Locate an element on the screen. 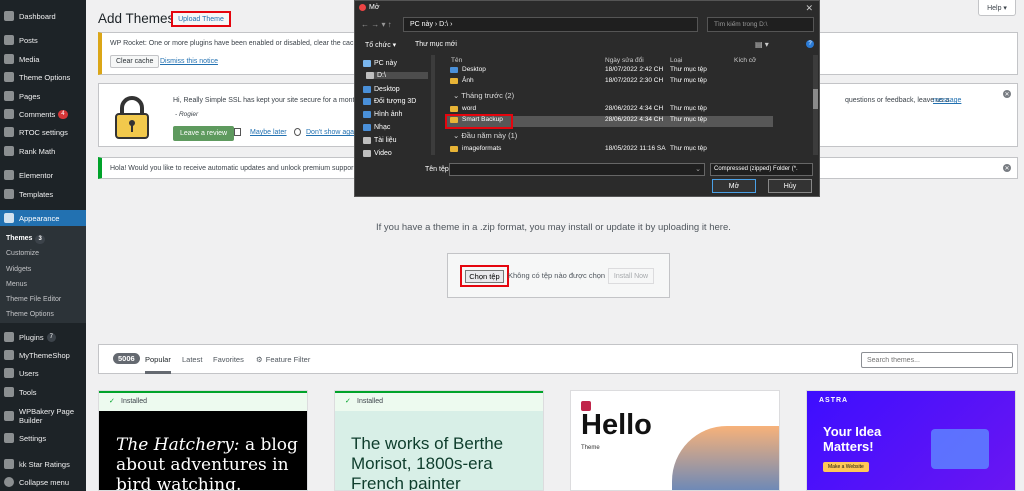 The height and width of the screenshot is (491, 1024). media-icon is located at coordinates (9, 59).